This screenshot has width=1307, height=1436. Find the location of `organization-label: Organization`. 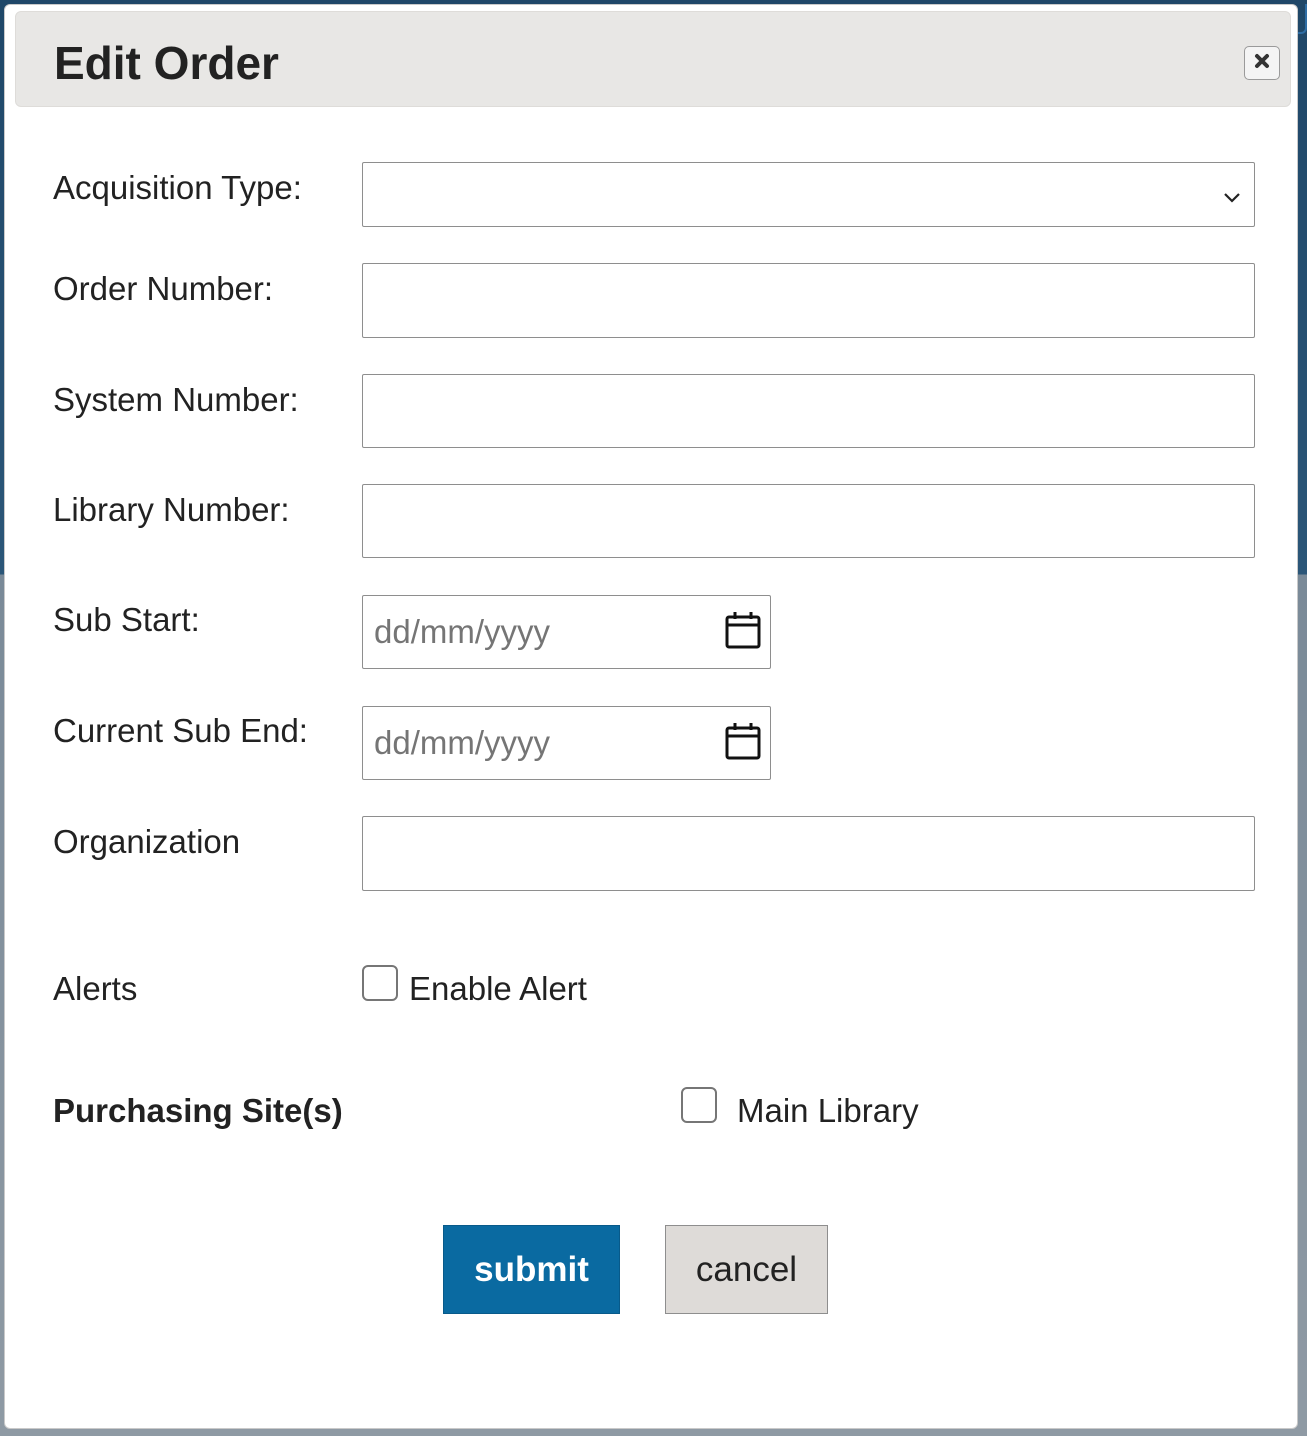

organization-label: Organization is located at coordinates (147, 841).